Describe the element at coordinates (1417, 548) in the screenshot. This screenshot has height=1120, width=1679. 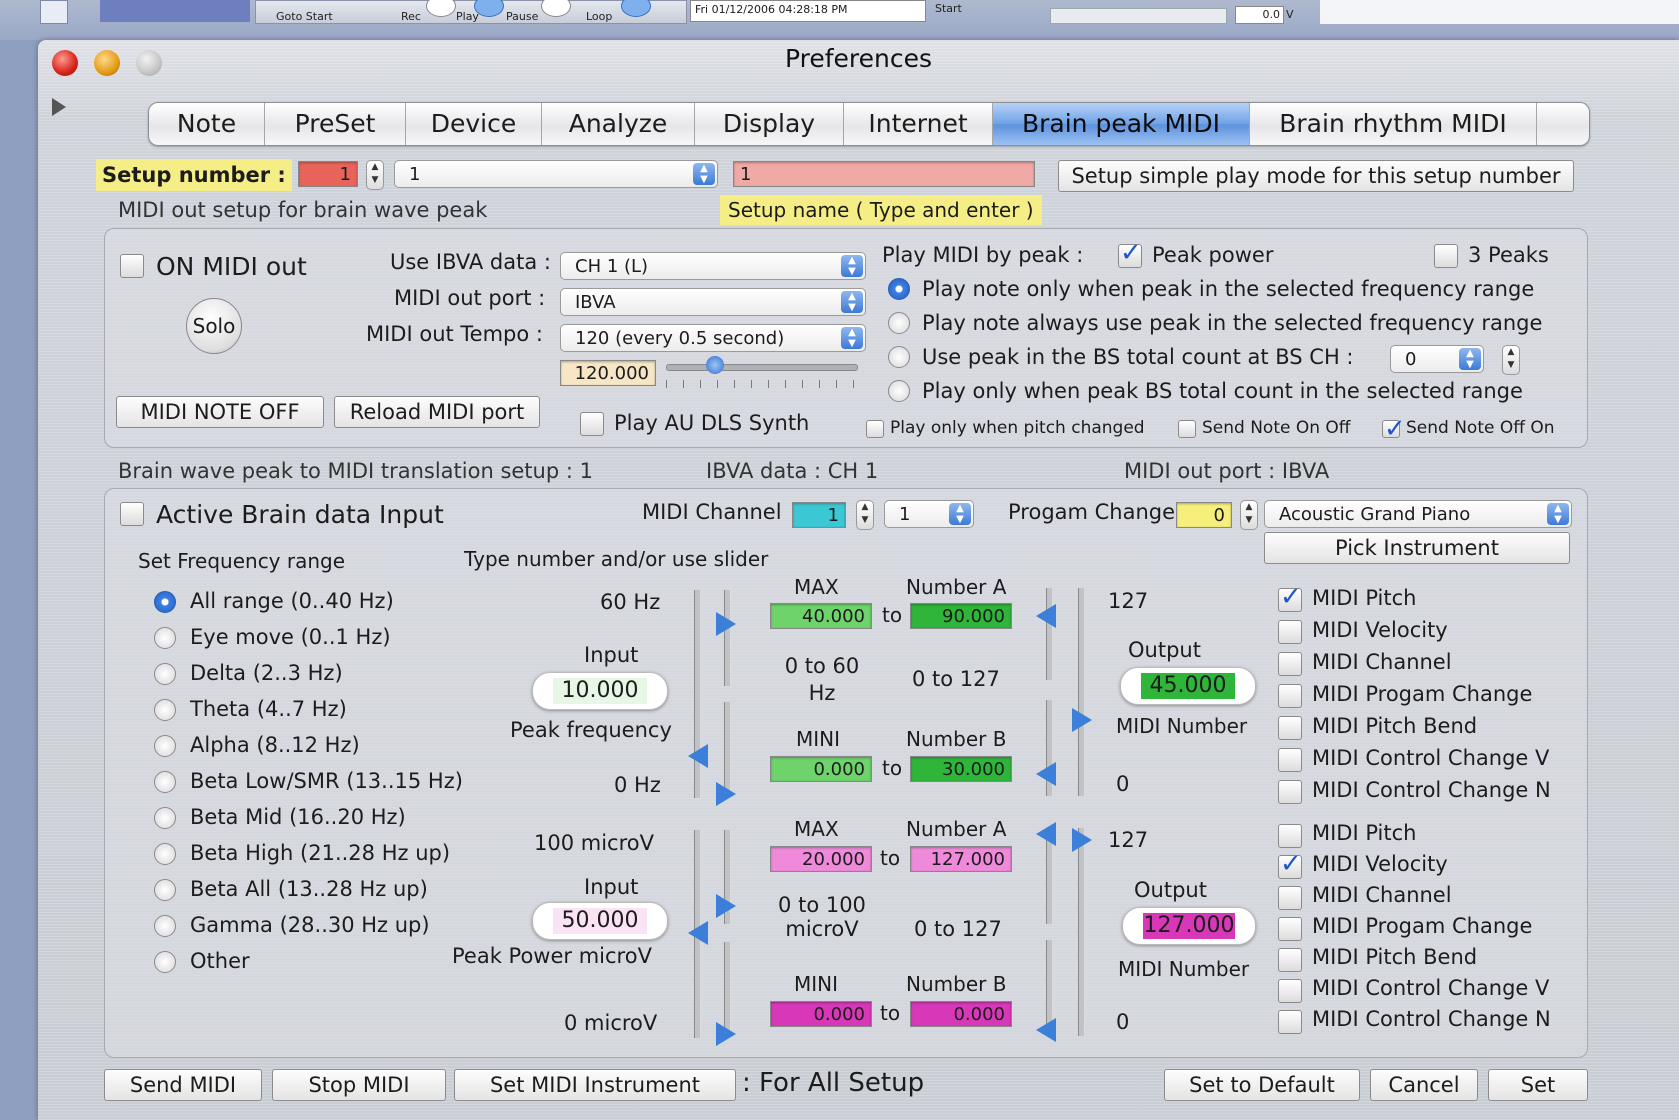
I see `pick-instrument-button: Pick Instrument` at that location.